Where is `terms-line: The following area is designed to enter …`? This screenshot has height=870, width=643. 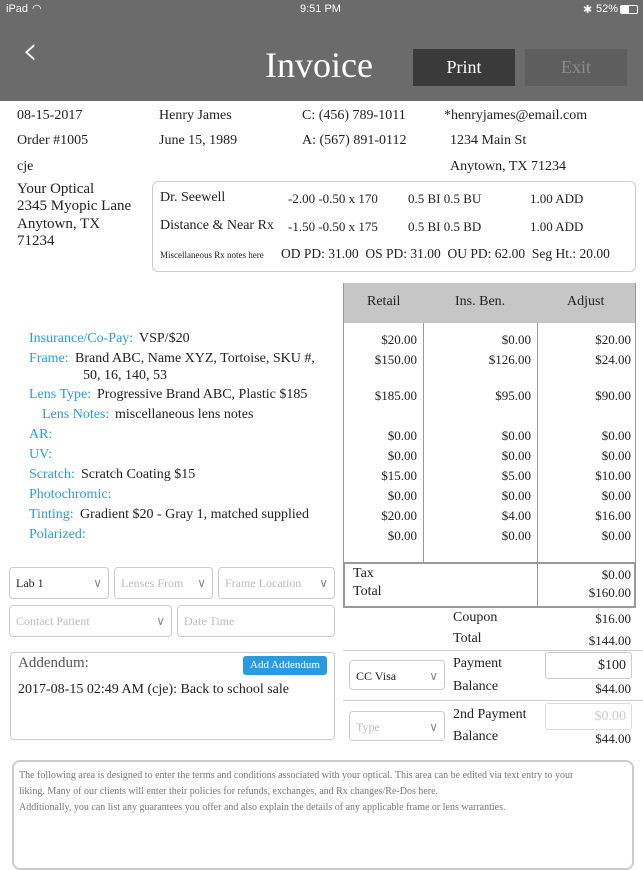 terms-line: The following area is designed to enter … is located at coordinates (296, 775).